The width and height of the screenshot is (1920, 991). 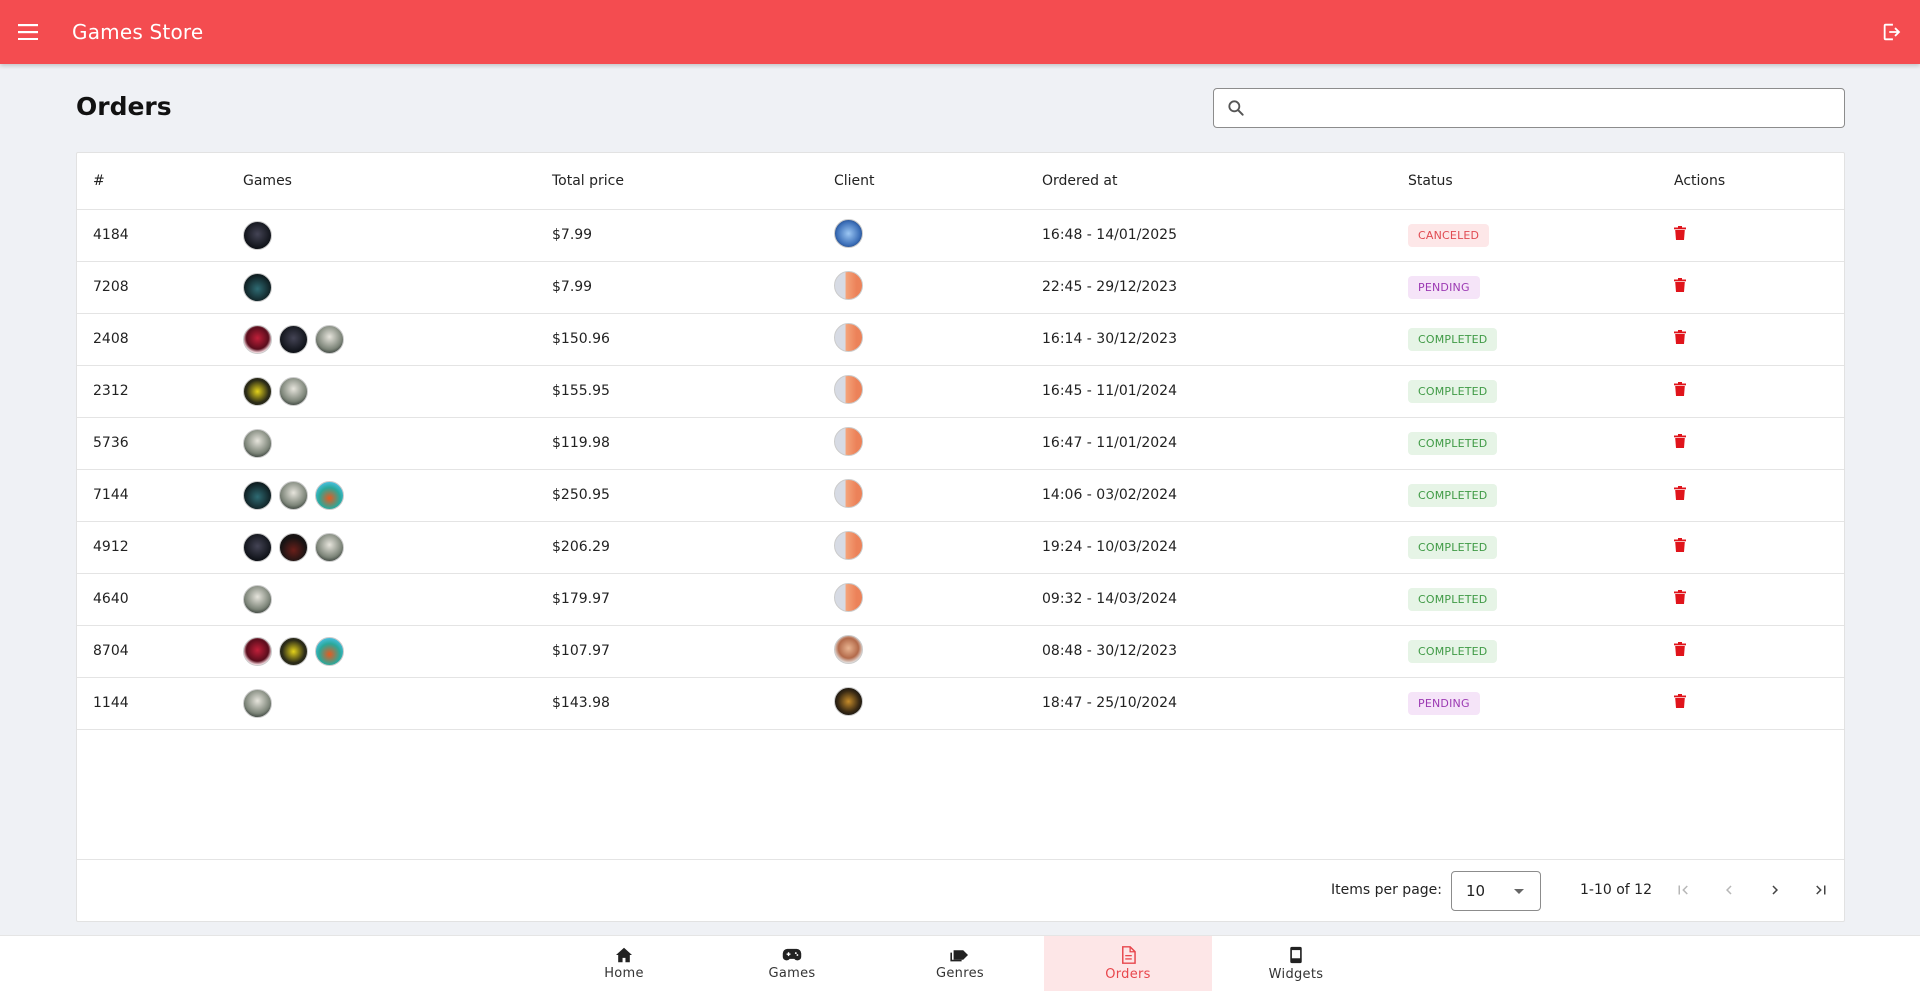 What do you see at coordinates (960, 339) in the screenshot?
I see `table-row: 2408 $150.96 16:14 - 30/12/2023 COMPLETED` at bounding box center [960, 339].